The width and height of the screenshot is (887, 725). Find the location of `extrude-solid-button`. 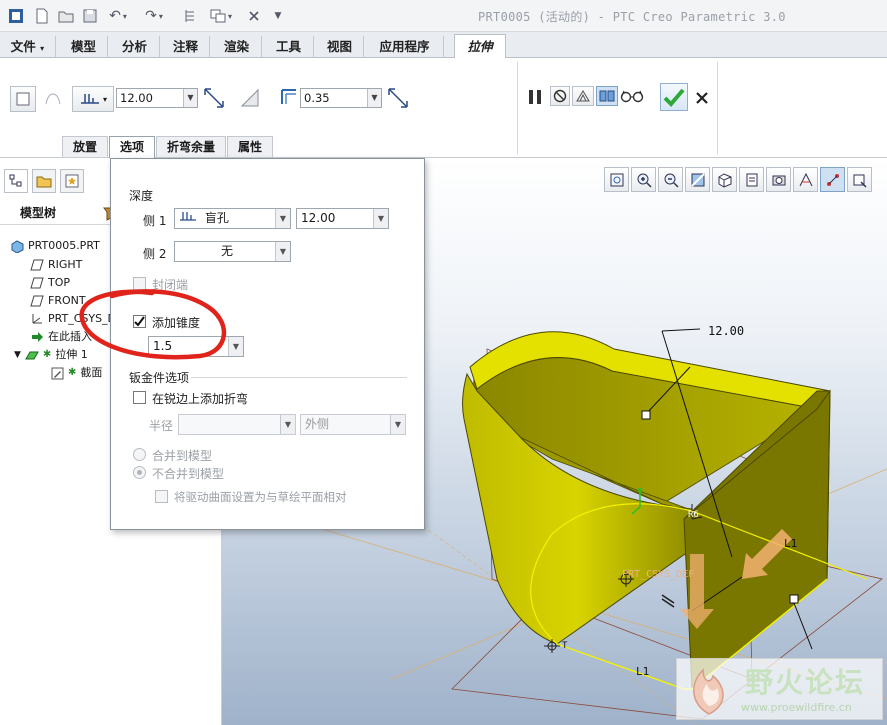

extrude-solid-button is located at coordinates (23, 99).